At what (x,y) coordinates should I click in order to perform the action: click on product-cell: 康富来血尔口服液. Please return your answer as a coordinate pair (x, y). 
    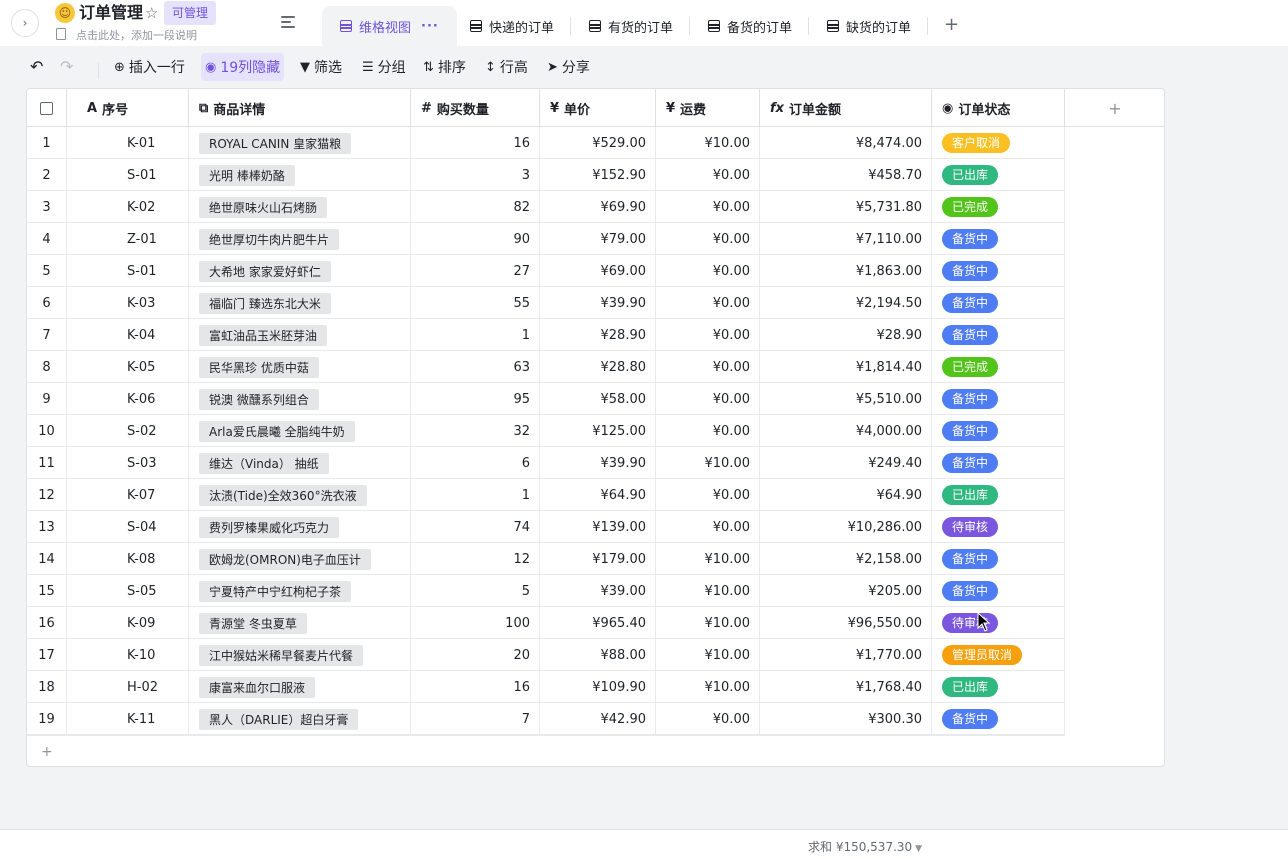
    Looking at the image, I should click on (300, 687).